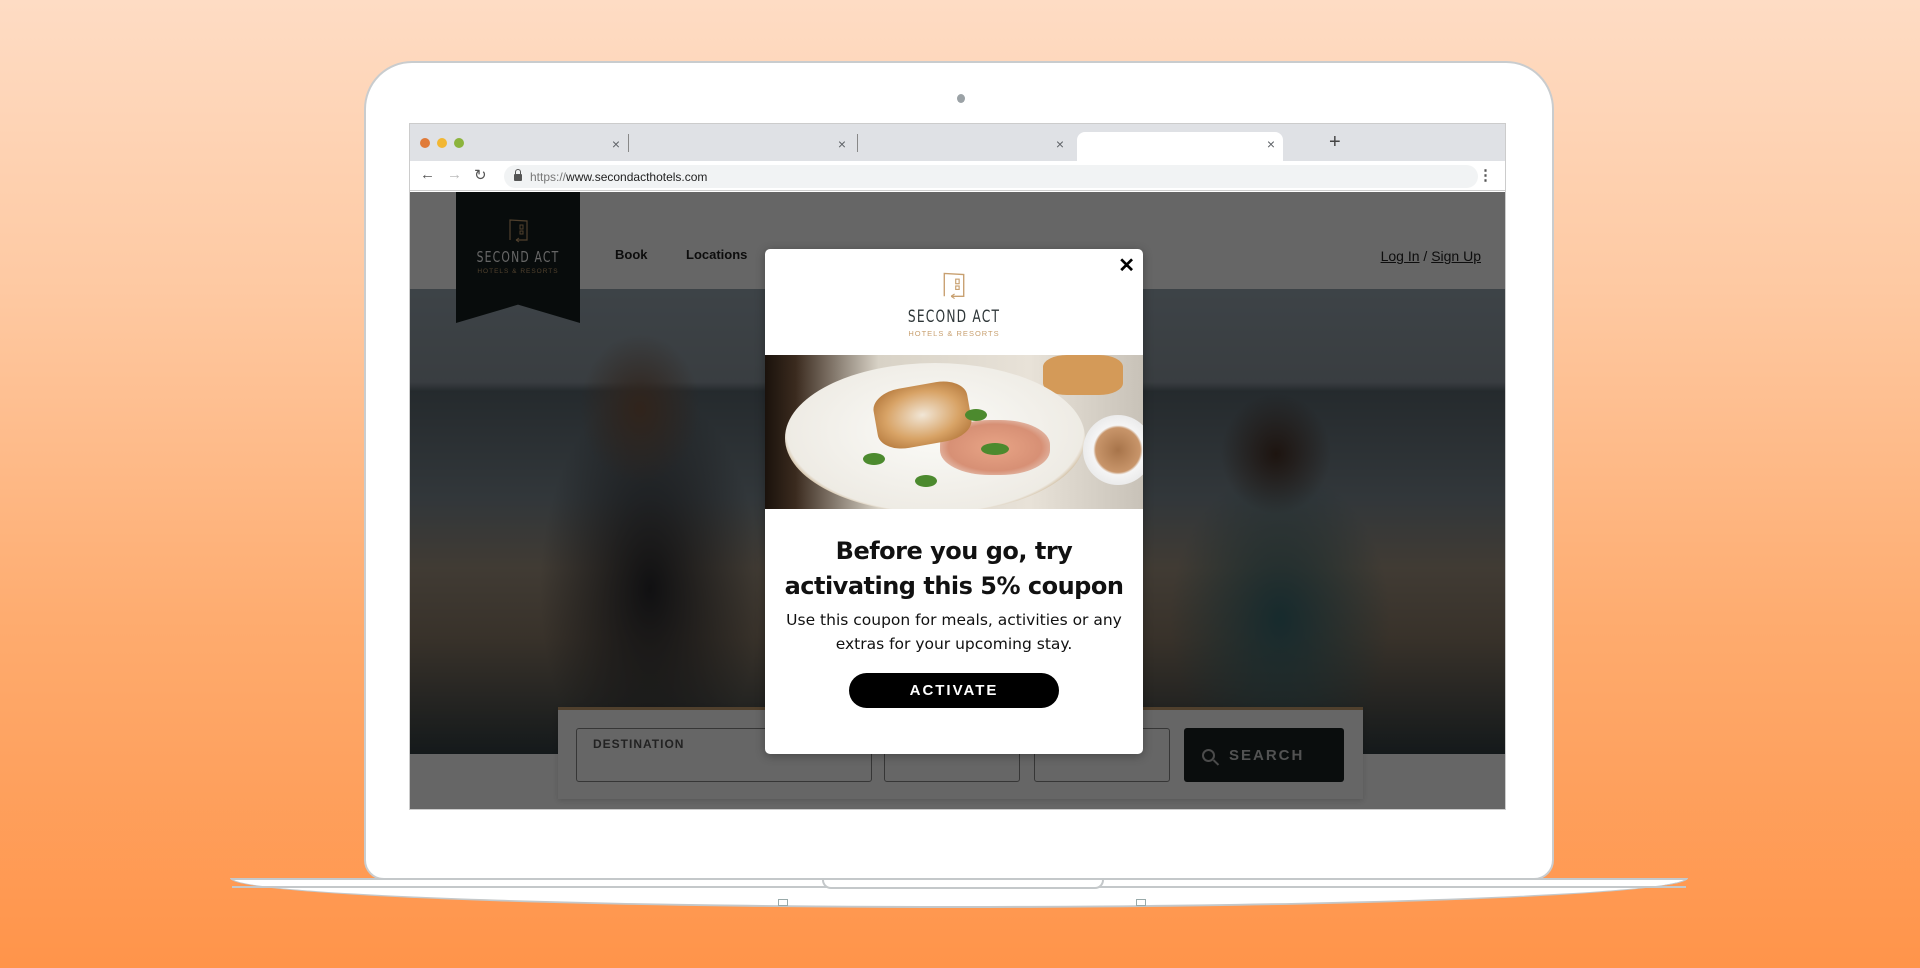  What do you see at coordinates (991, 176) in the screenshot?
I see `address-bar: https:// www.secondacthotels.com` at bounding box center [991, 176].